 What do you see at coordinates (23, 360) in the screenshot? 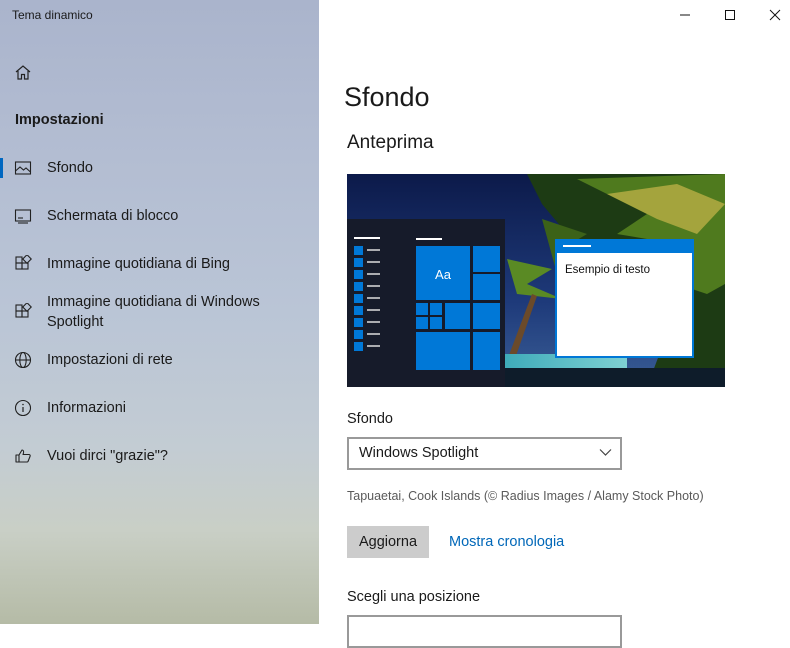
I see `globe-icon` at bounding box center [23, 360].